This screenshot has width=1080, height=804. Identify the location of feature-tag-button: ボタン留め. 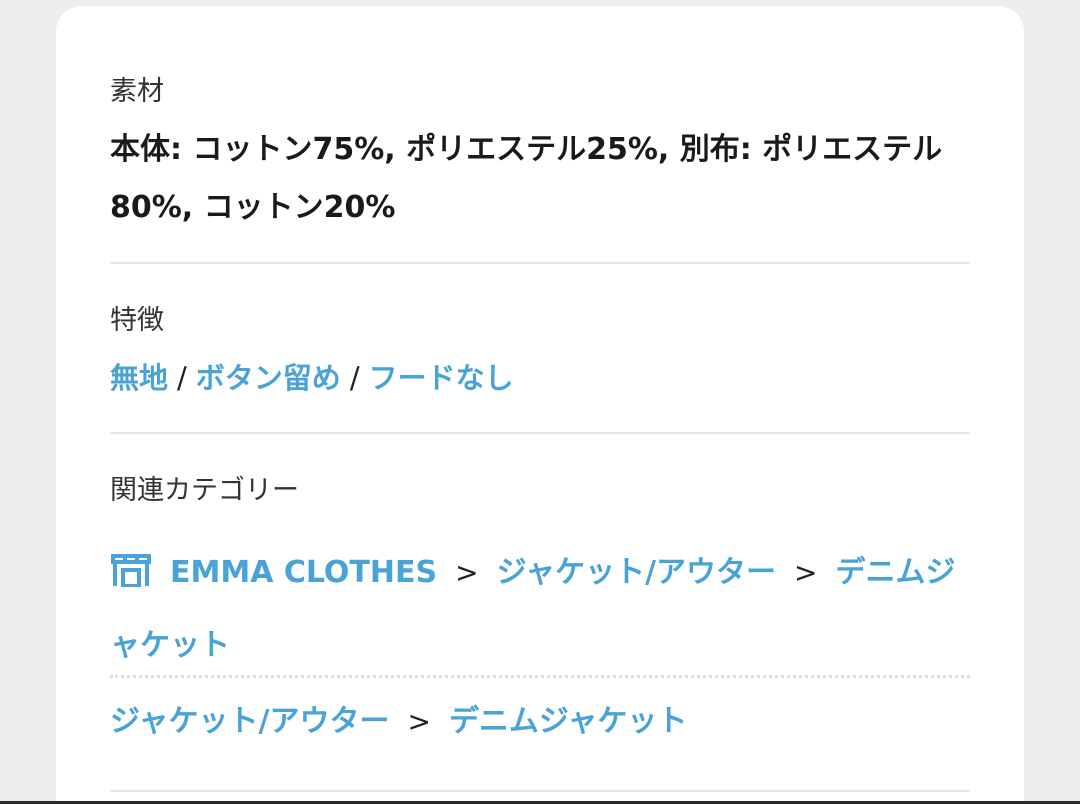
(268, 378).